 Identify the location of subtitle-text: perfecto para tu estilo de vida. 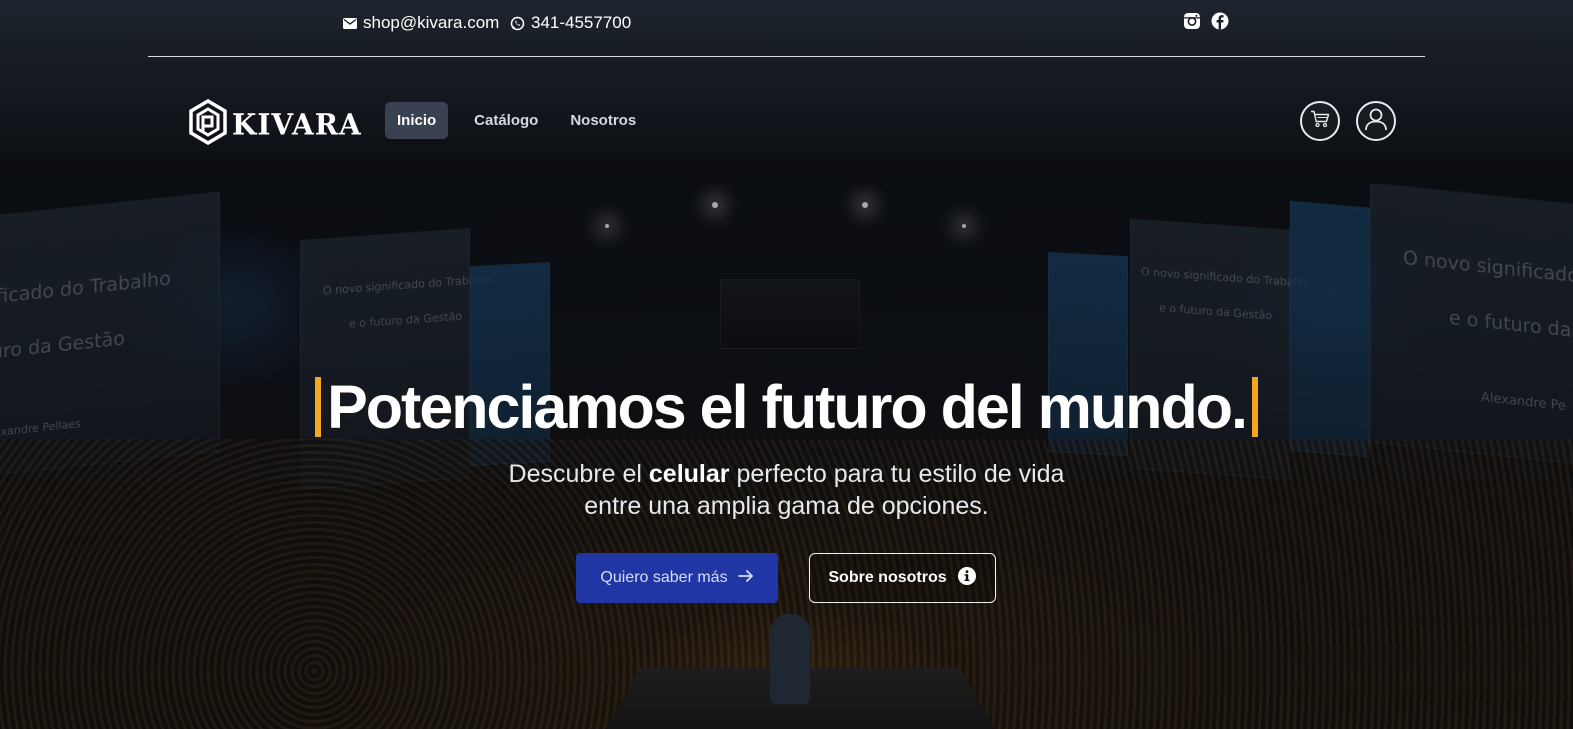
(897, 474).